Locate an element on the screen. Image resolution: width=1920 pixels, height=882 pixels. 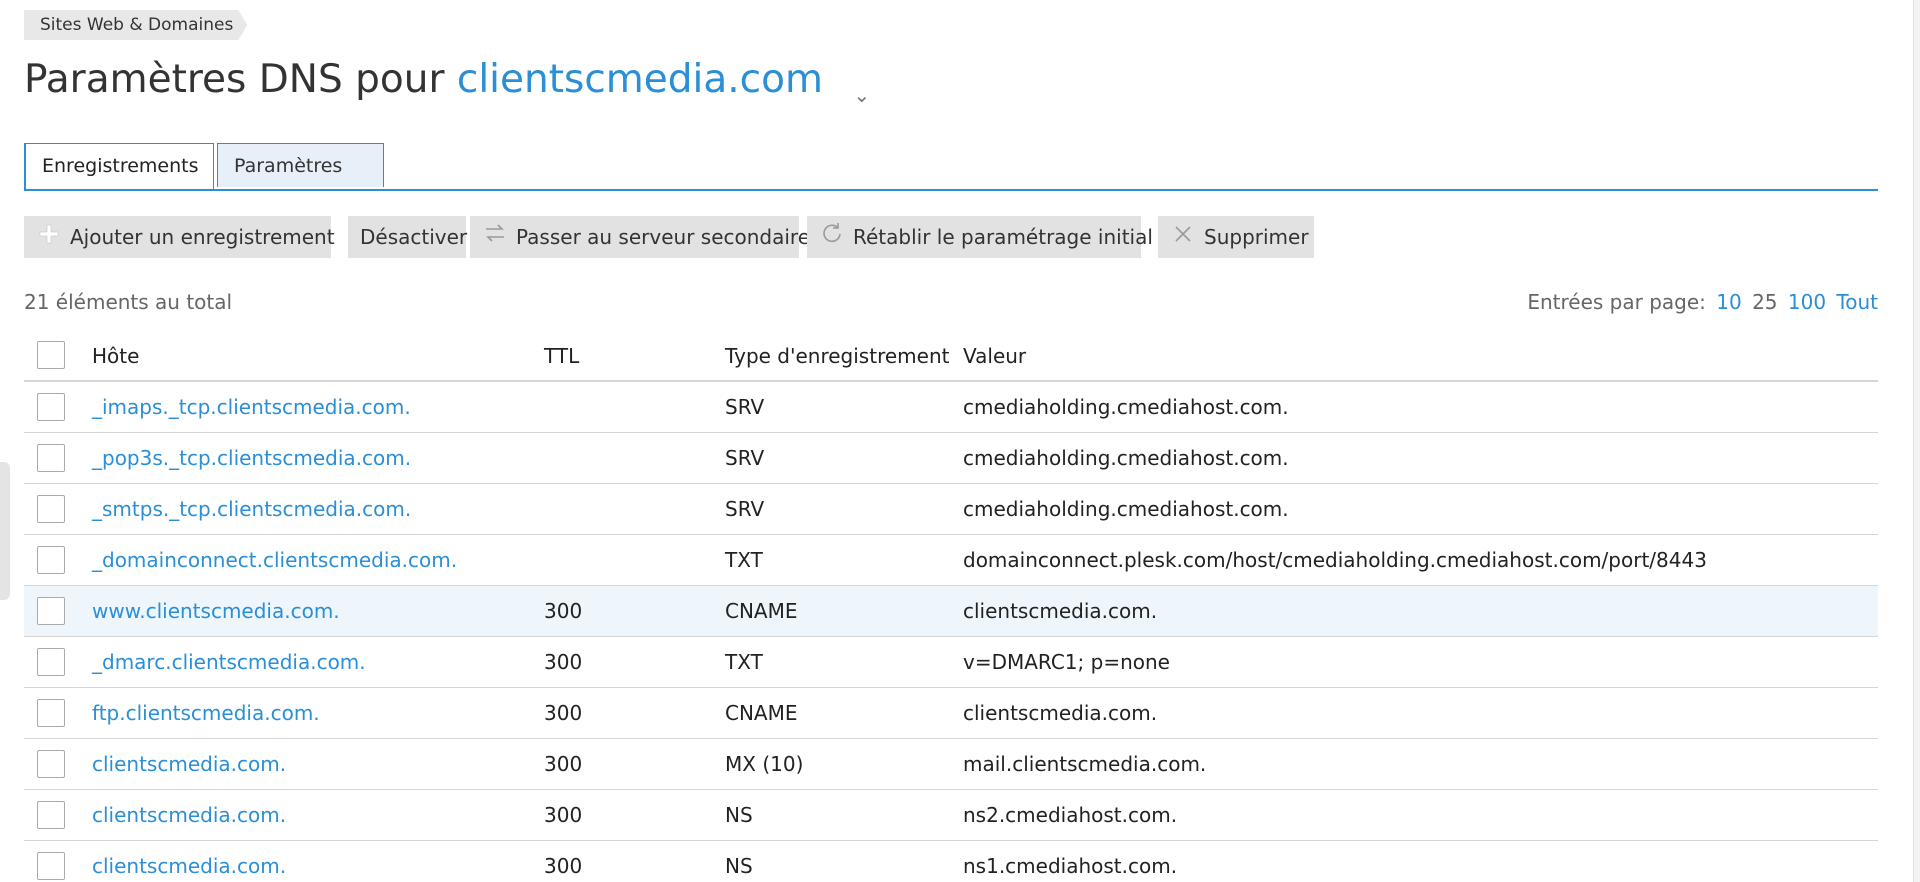
tab-settings: Paramètres is located at coordinates (300, 165).